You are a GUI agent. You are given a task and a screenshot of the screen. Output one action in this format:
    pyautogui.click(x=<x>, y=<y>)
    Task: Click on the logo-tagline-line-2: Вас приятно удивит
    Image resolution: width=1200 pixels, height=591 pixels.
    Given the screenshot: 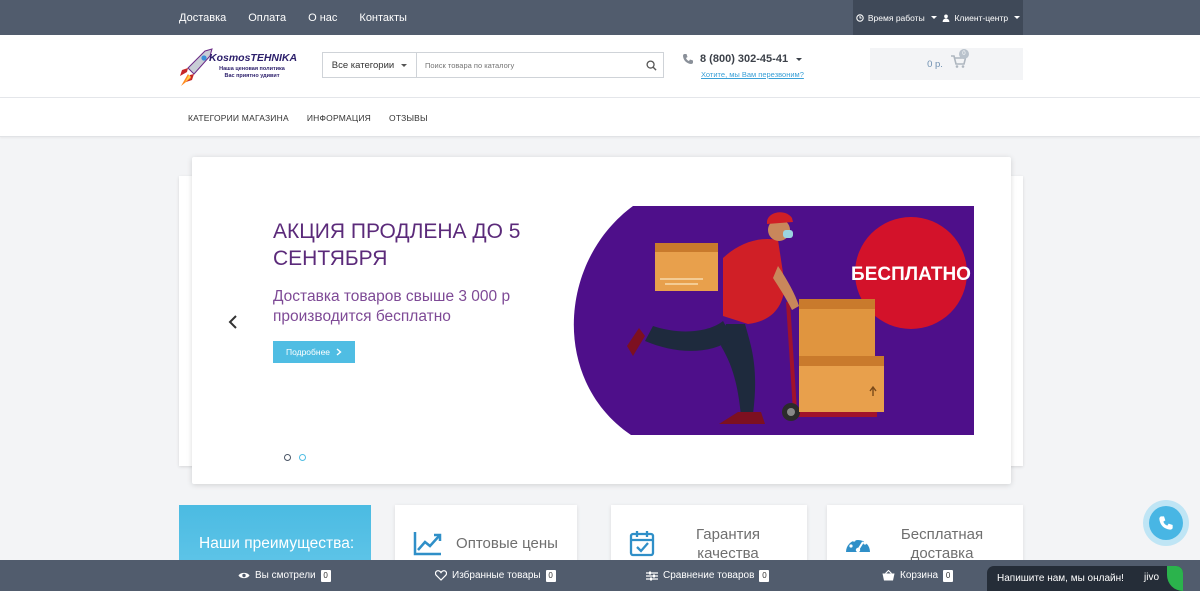 What is the action you would take?
    pyautogui.click(x=252, y=76)
    